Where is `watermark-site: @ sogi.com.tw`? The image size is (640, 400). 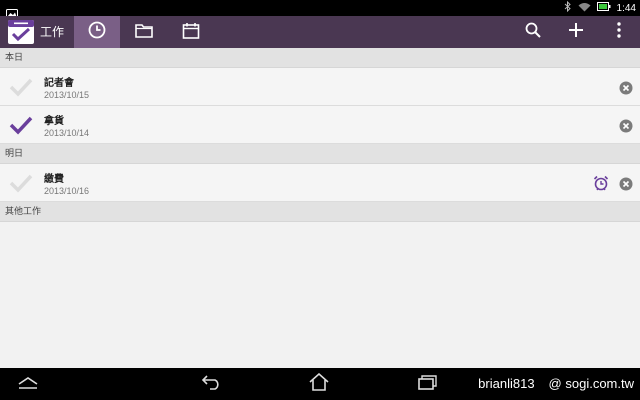 watermark-site: @ sogi.com.tw is located at coordinates (591, 383).